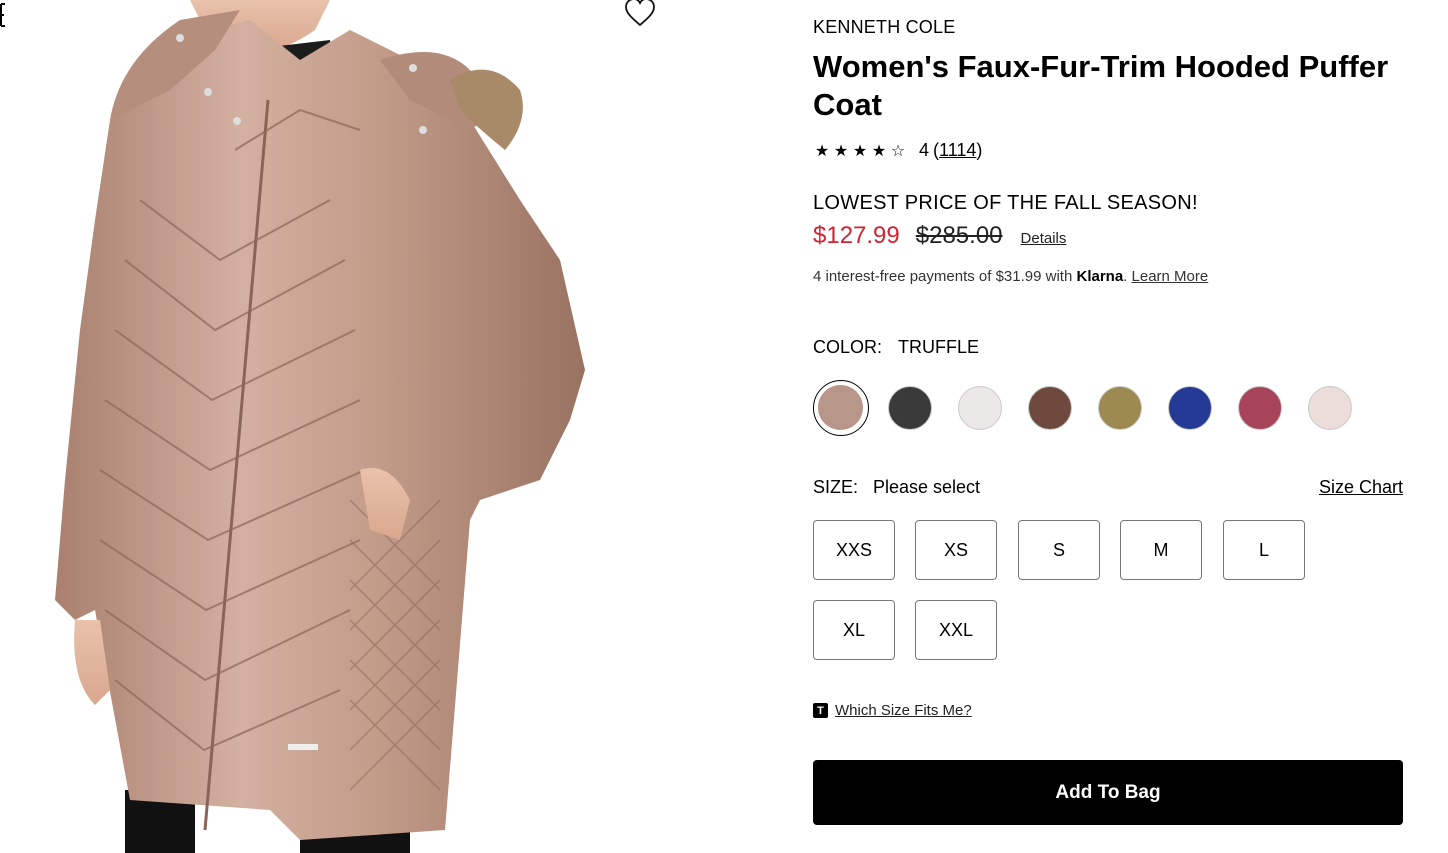 The width and height of the screenshot is (1448, 853). What do you see at coordinates (943, 276) in the screenshot?
I see `klarna-text: 4 interest-free payments of $31.99 with` at bounding box center [943, 276].